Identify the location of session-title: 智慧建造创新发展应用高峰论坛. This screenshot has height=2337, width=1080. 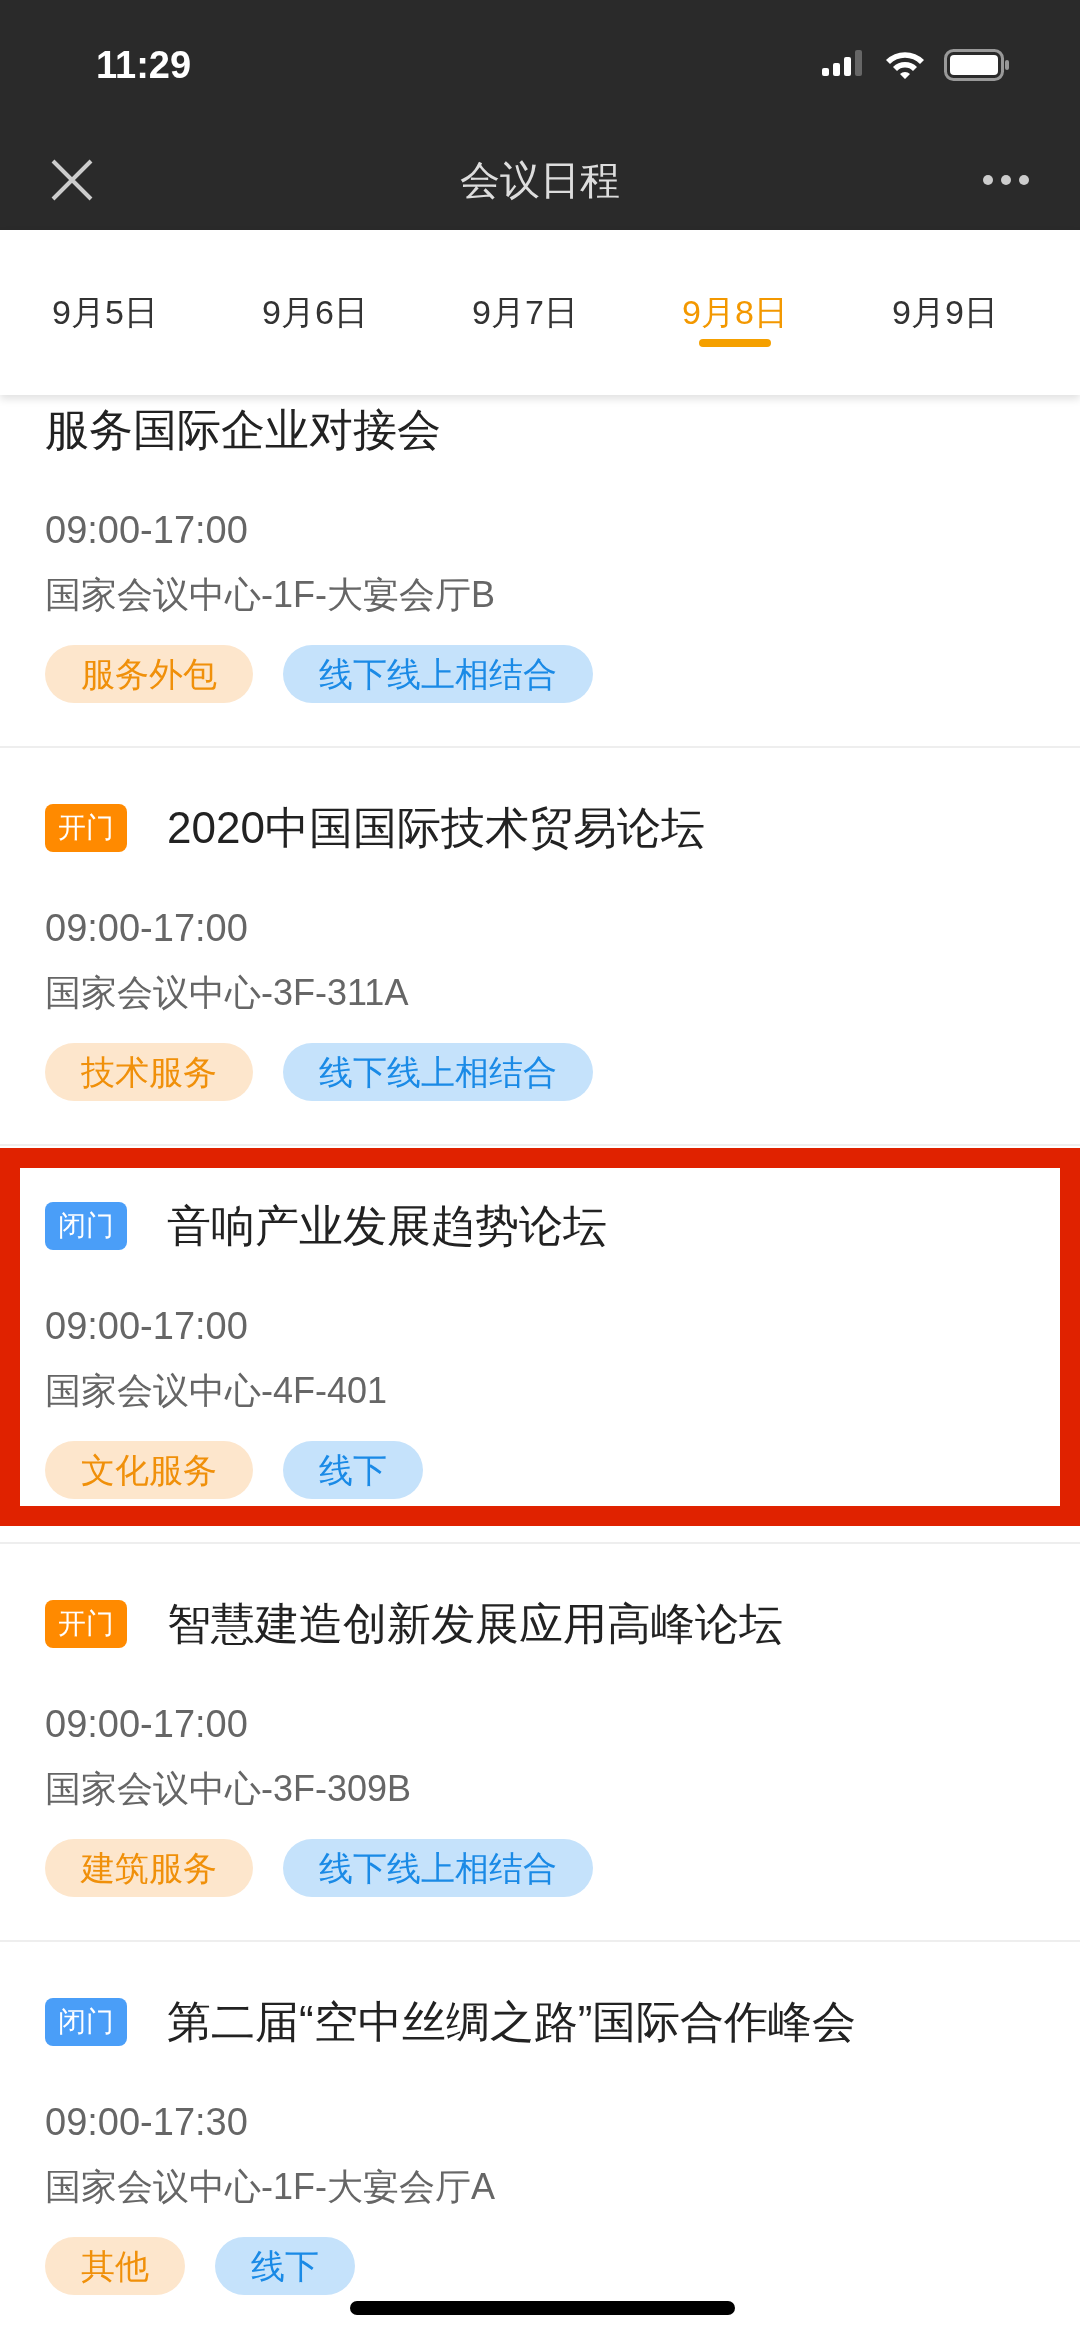
(475, 1624).